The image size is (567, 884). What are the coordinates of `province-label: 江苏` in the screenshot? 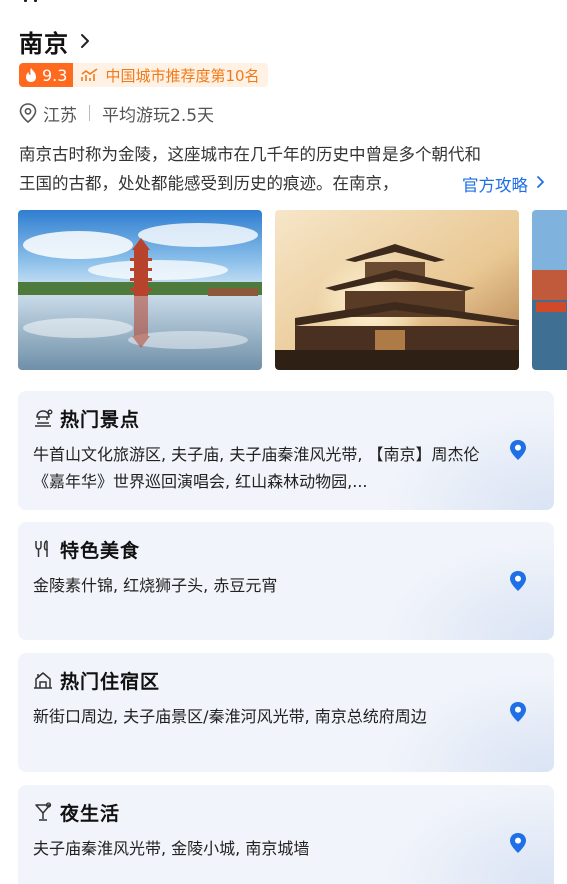 It's located at (60, 115).